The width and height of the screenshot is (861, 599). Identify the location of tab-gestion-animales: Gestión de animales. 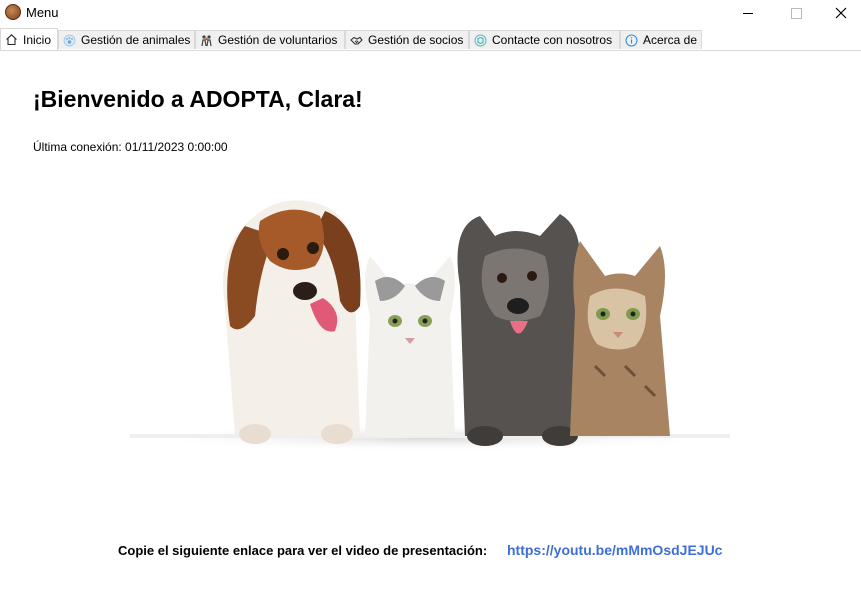
(126, 39).